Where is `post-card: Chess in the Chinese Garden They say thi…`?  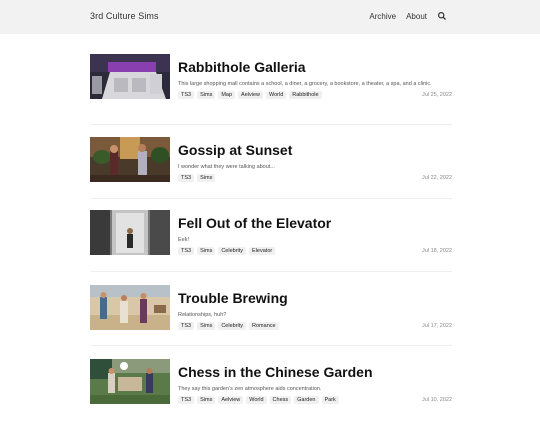
post-card: Chess in the Chinese Garden They say thi… is located at coordinates (271, 390).